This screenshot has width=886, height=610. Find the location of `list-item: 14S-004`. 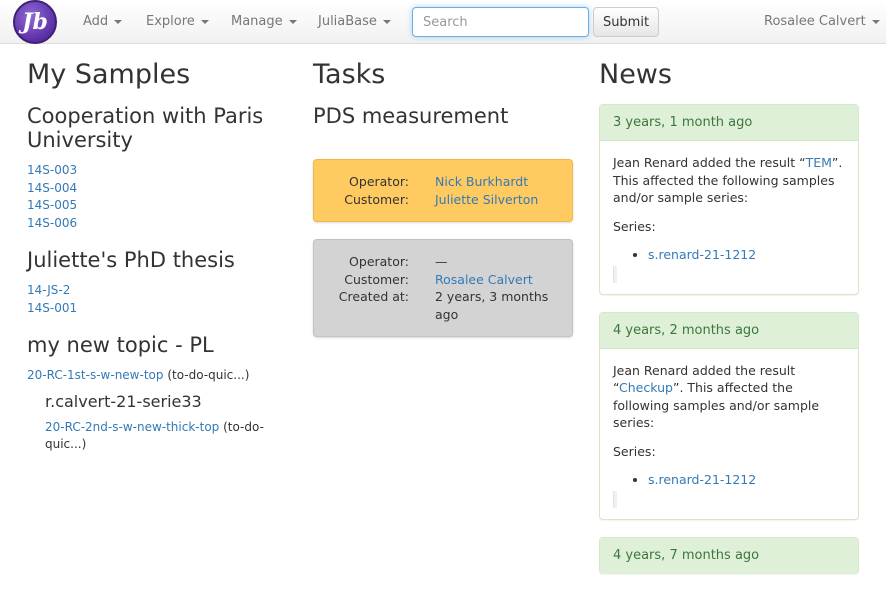

list-item: 14S-004 is located at coordinates (157, 189).